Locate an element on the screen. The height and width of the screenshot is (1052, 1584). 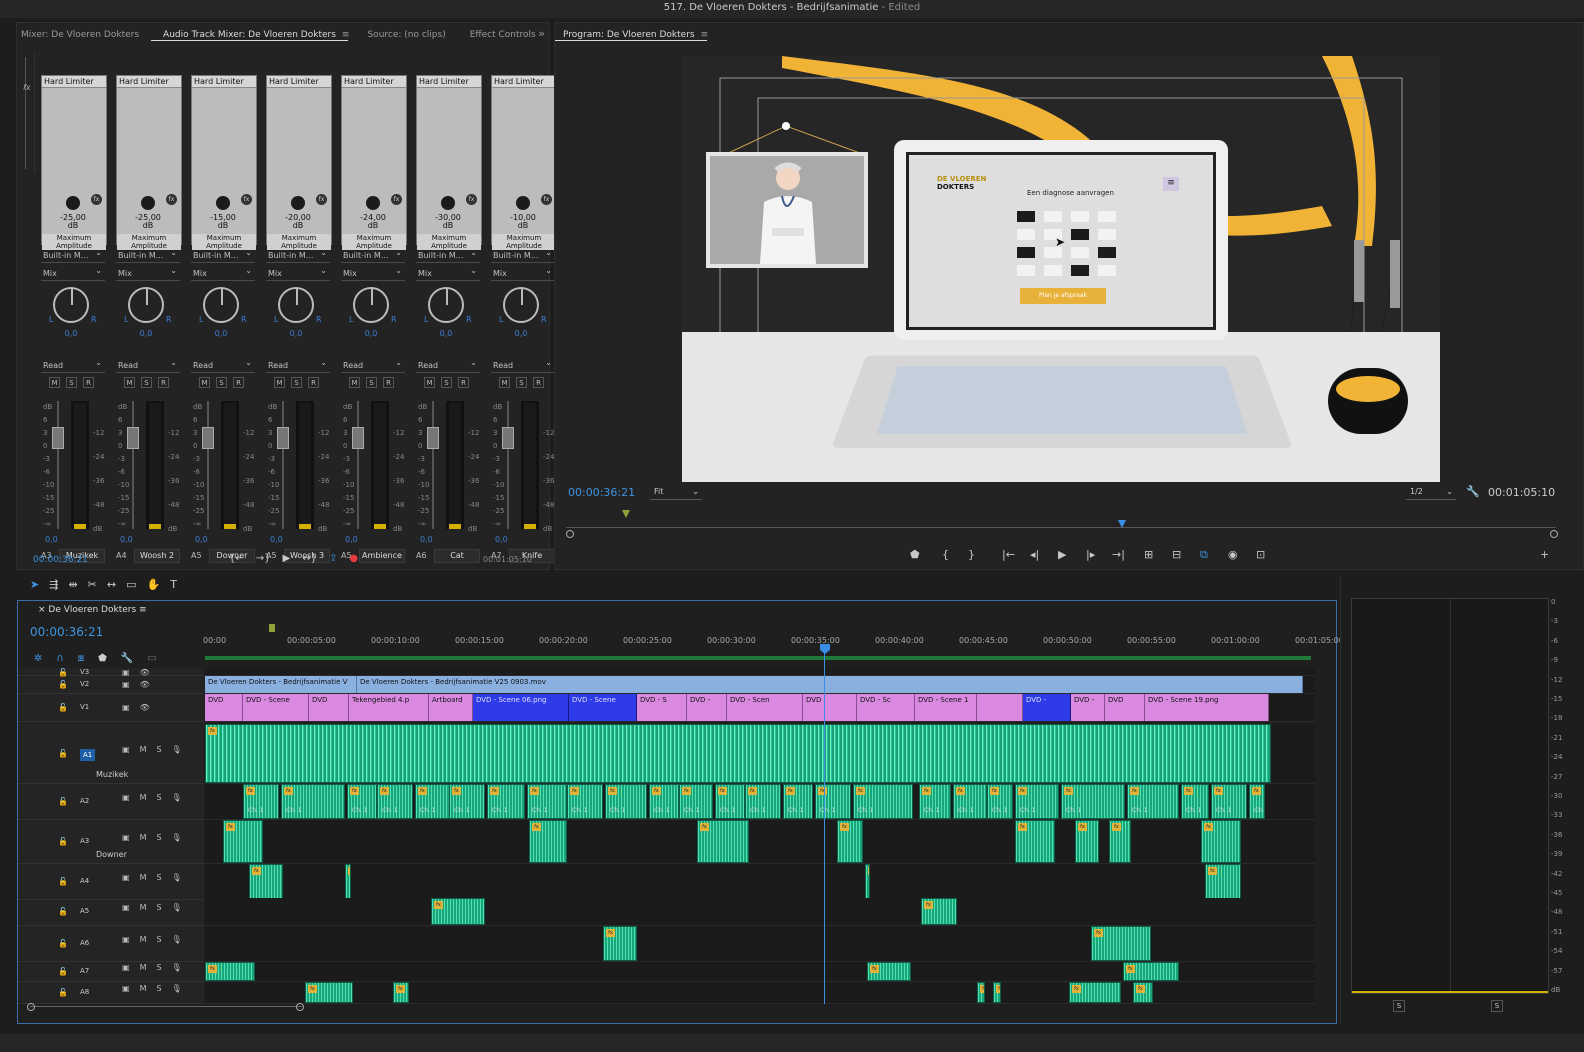
track-header-a6: 🔓 A6 ▣MS🎙 is located at coordinates (111, 944).